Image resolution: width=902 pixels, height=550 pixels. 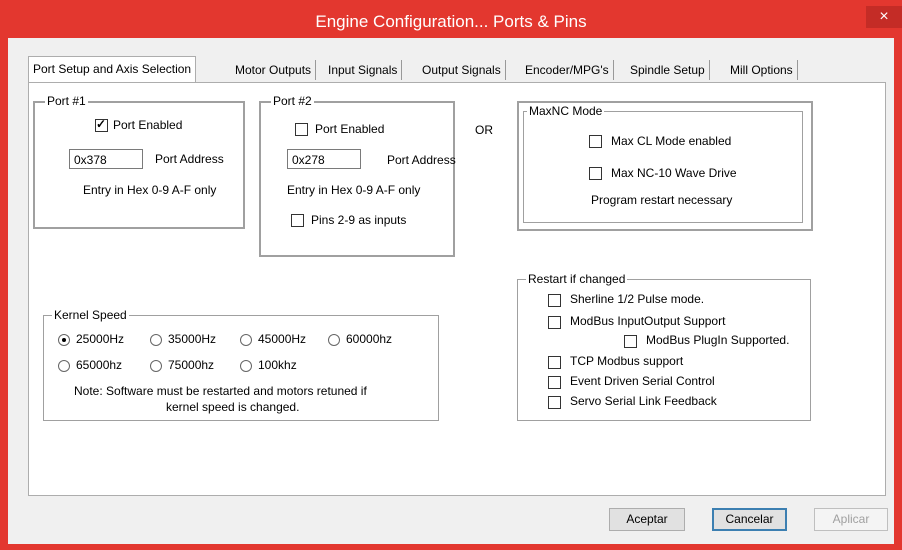 What do you see at coordinates (369, 339) in the screenshot?
I see `kernel-label-60000hz: 60000hz` at bounding box center [369, 339].